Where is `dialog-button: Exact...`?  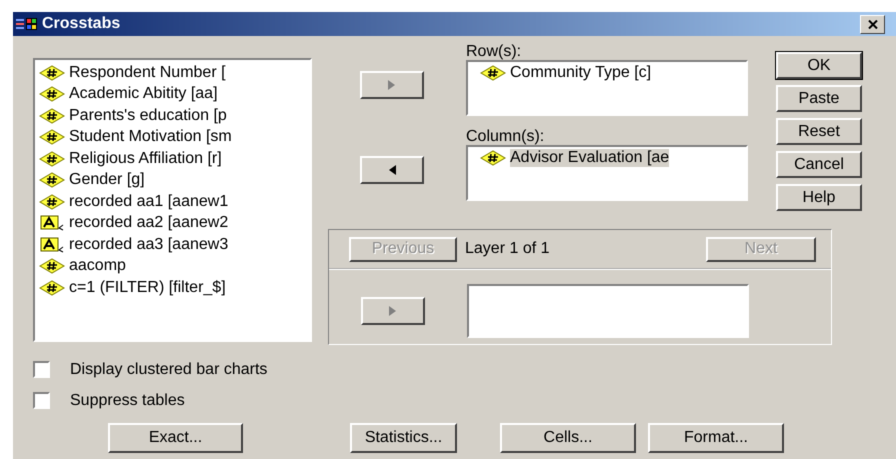
dialog-button: Exact... is located at coordinates (175, 438).